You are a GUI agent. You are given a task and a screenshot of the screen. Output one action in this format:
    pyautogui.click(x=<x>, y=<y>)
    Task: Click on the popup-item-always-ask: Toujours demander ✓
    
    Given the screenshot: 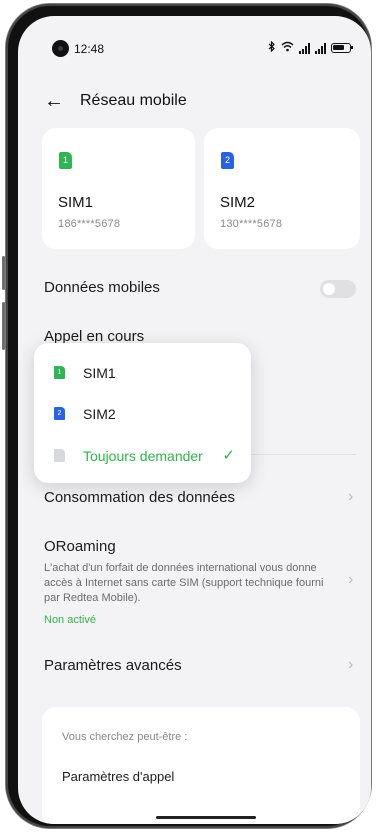 What is the action you would take?
    pyautogui.click(x=142, y=456)
    